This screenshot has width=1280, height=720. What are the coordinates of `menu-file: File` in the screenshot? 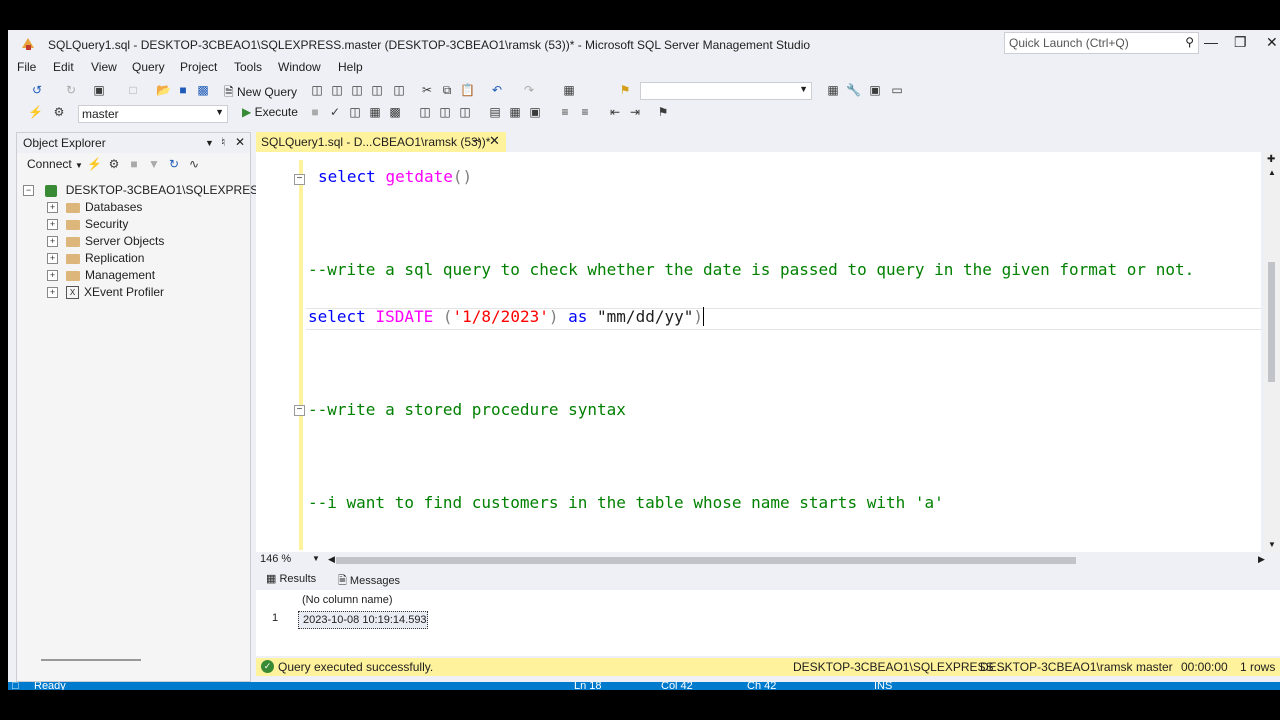 It's located at (26, 67).